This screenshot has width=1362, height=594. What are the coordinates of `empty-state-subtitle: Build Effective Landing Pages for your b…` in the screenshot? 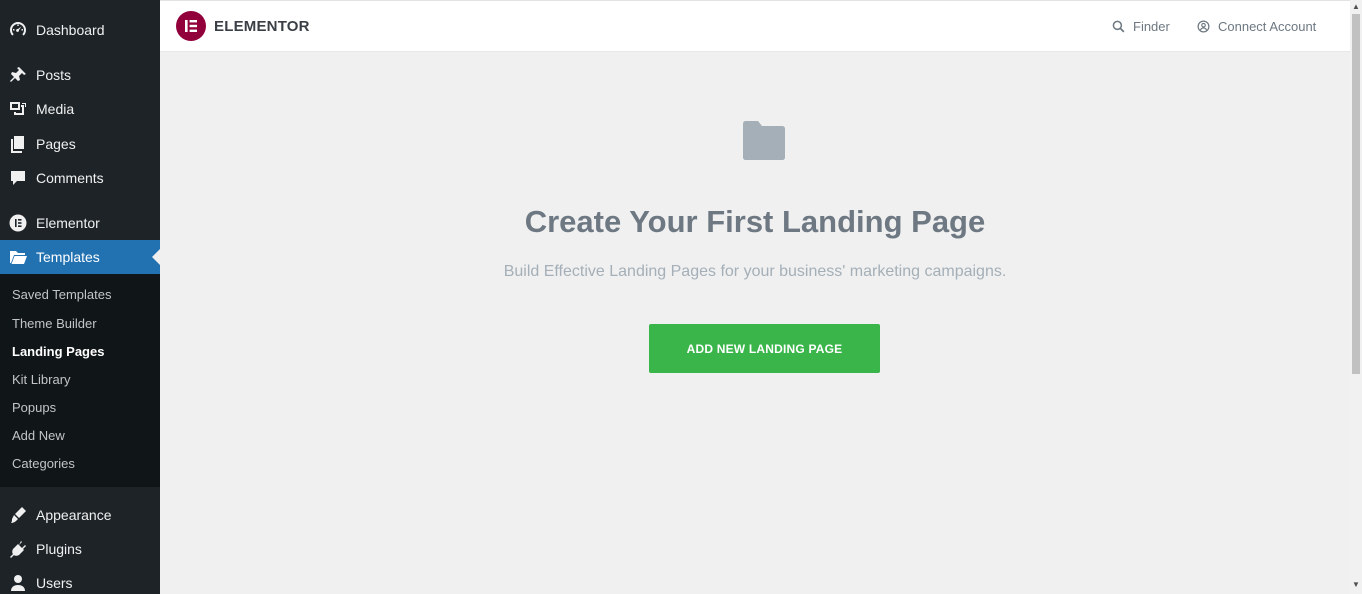 It's located at (755, 271).